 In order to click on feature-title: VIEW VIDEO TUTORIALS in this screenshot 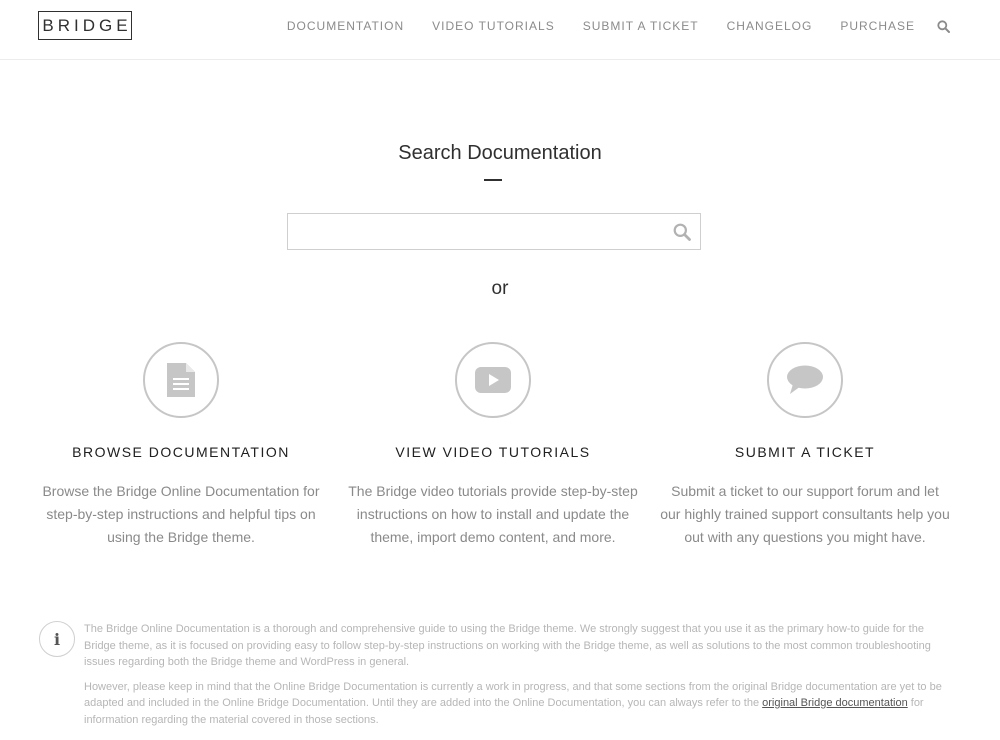, I will do `click(493, 452)`.